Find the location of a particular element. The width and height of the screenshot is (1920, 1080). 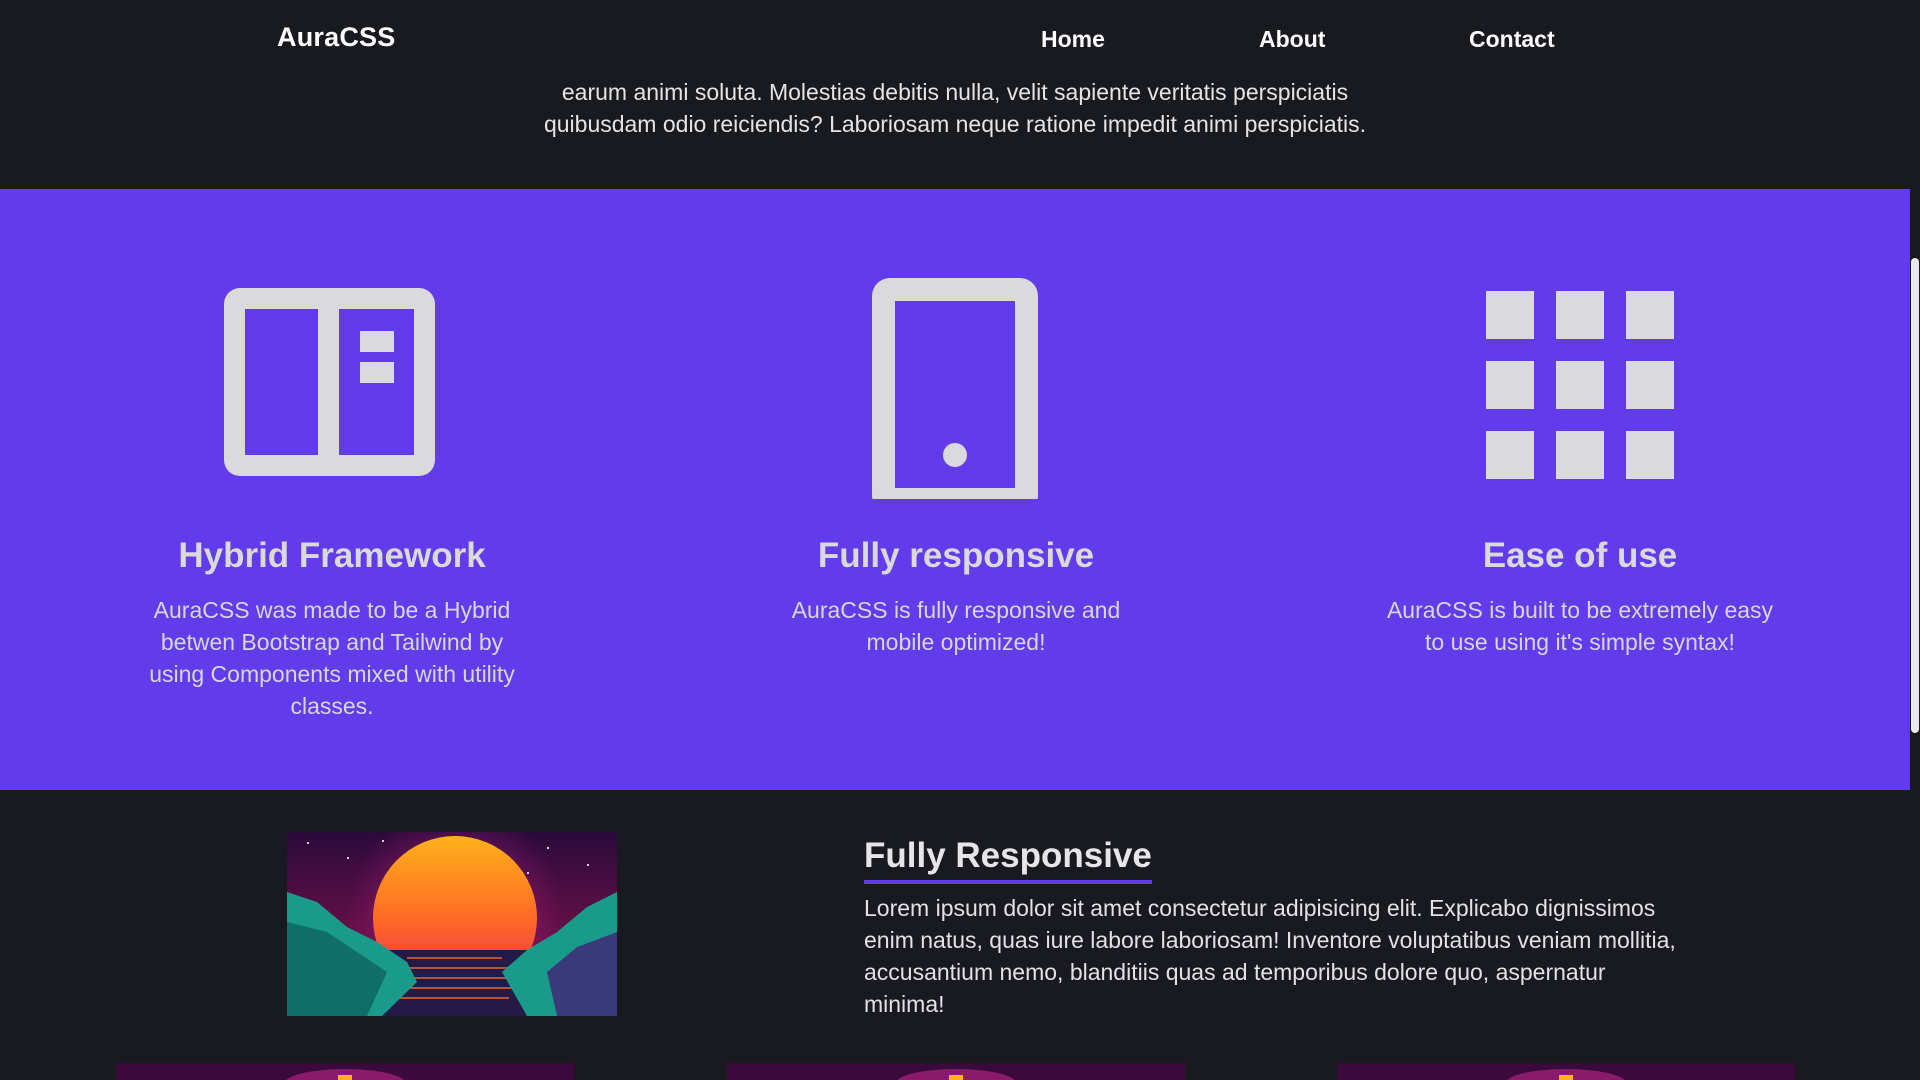

feature-title: Hybrid Framework is located at coordinates (332, 555).